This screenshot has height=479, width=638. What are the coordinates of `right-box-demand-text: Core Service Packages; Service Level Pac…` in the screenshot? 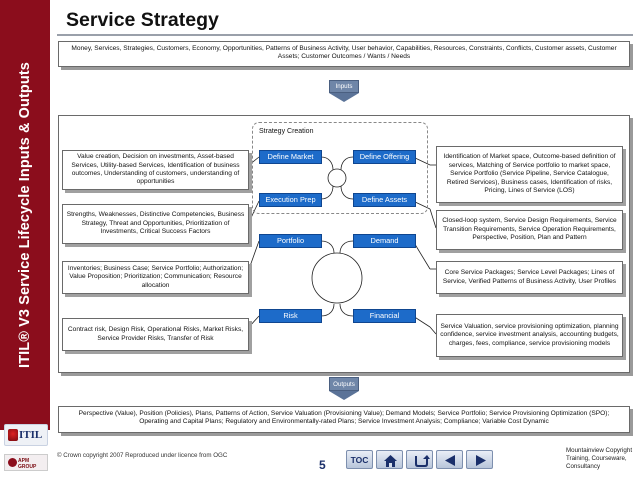 It's located at (529, 277).